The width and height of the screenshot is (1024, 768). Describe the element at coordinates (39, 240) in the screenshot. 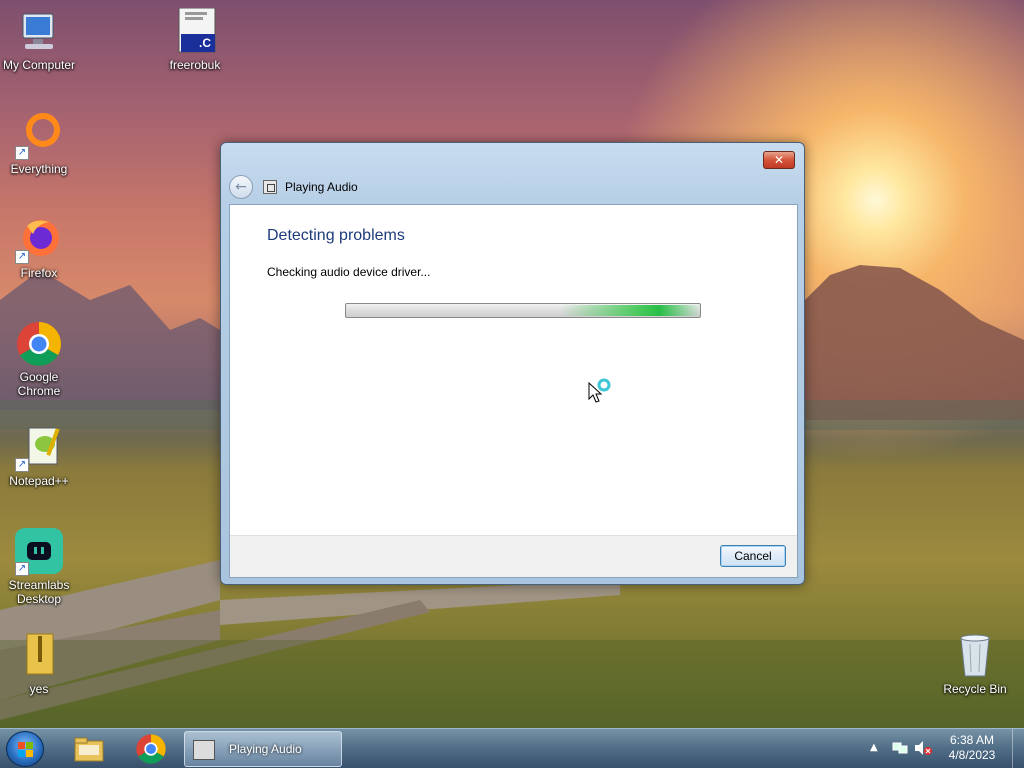

I see `firefox-icon: ↗` at that location.